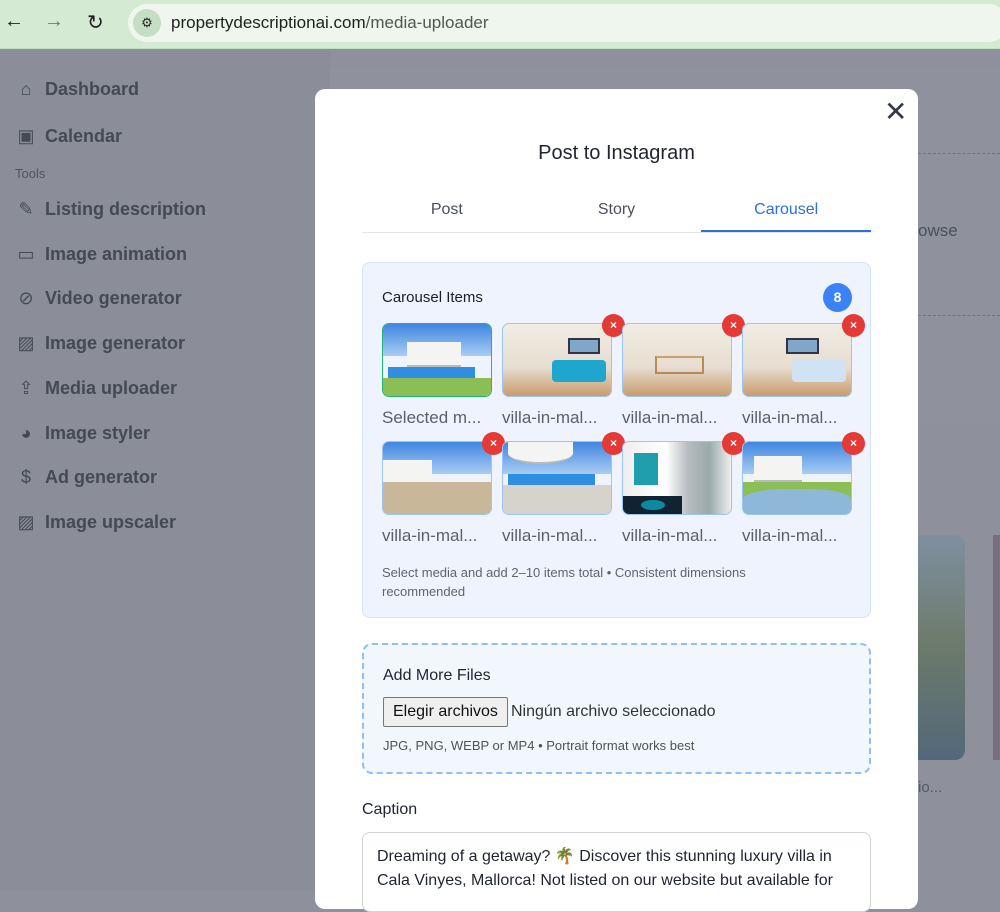  Describe the element at coordinates (126, 209) in the screenshot. I see `sidebar-item-label: Listing description` at that location.